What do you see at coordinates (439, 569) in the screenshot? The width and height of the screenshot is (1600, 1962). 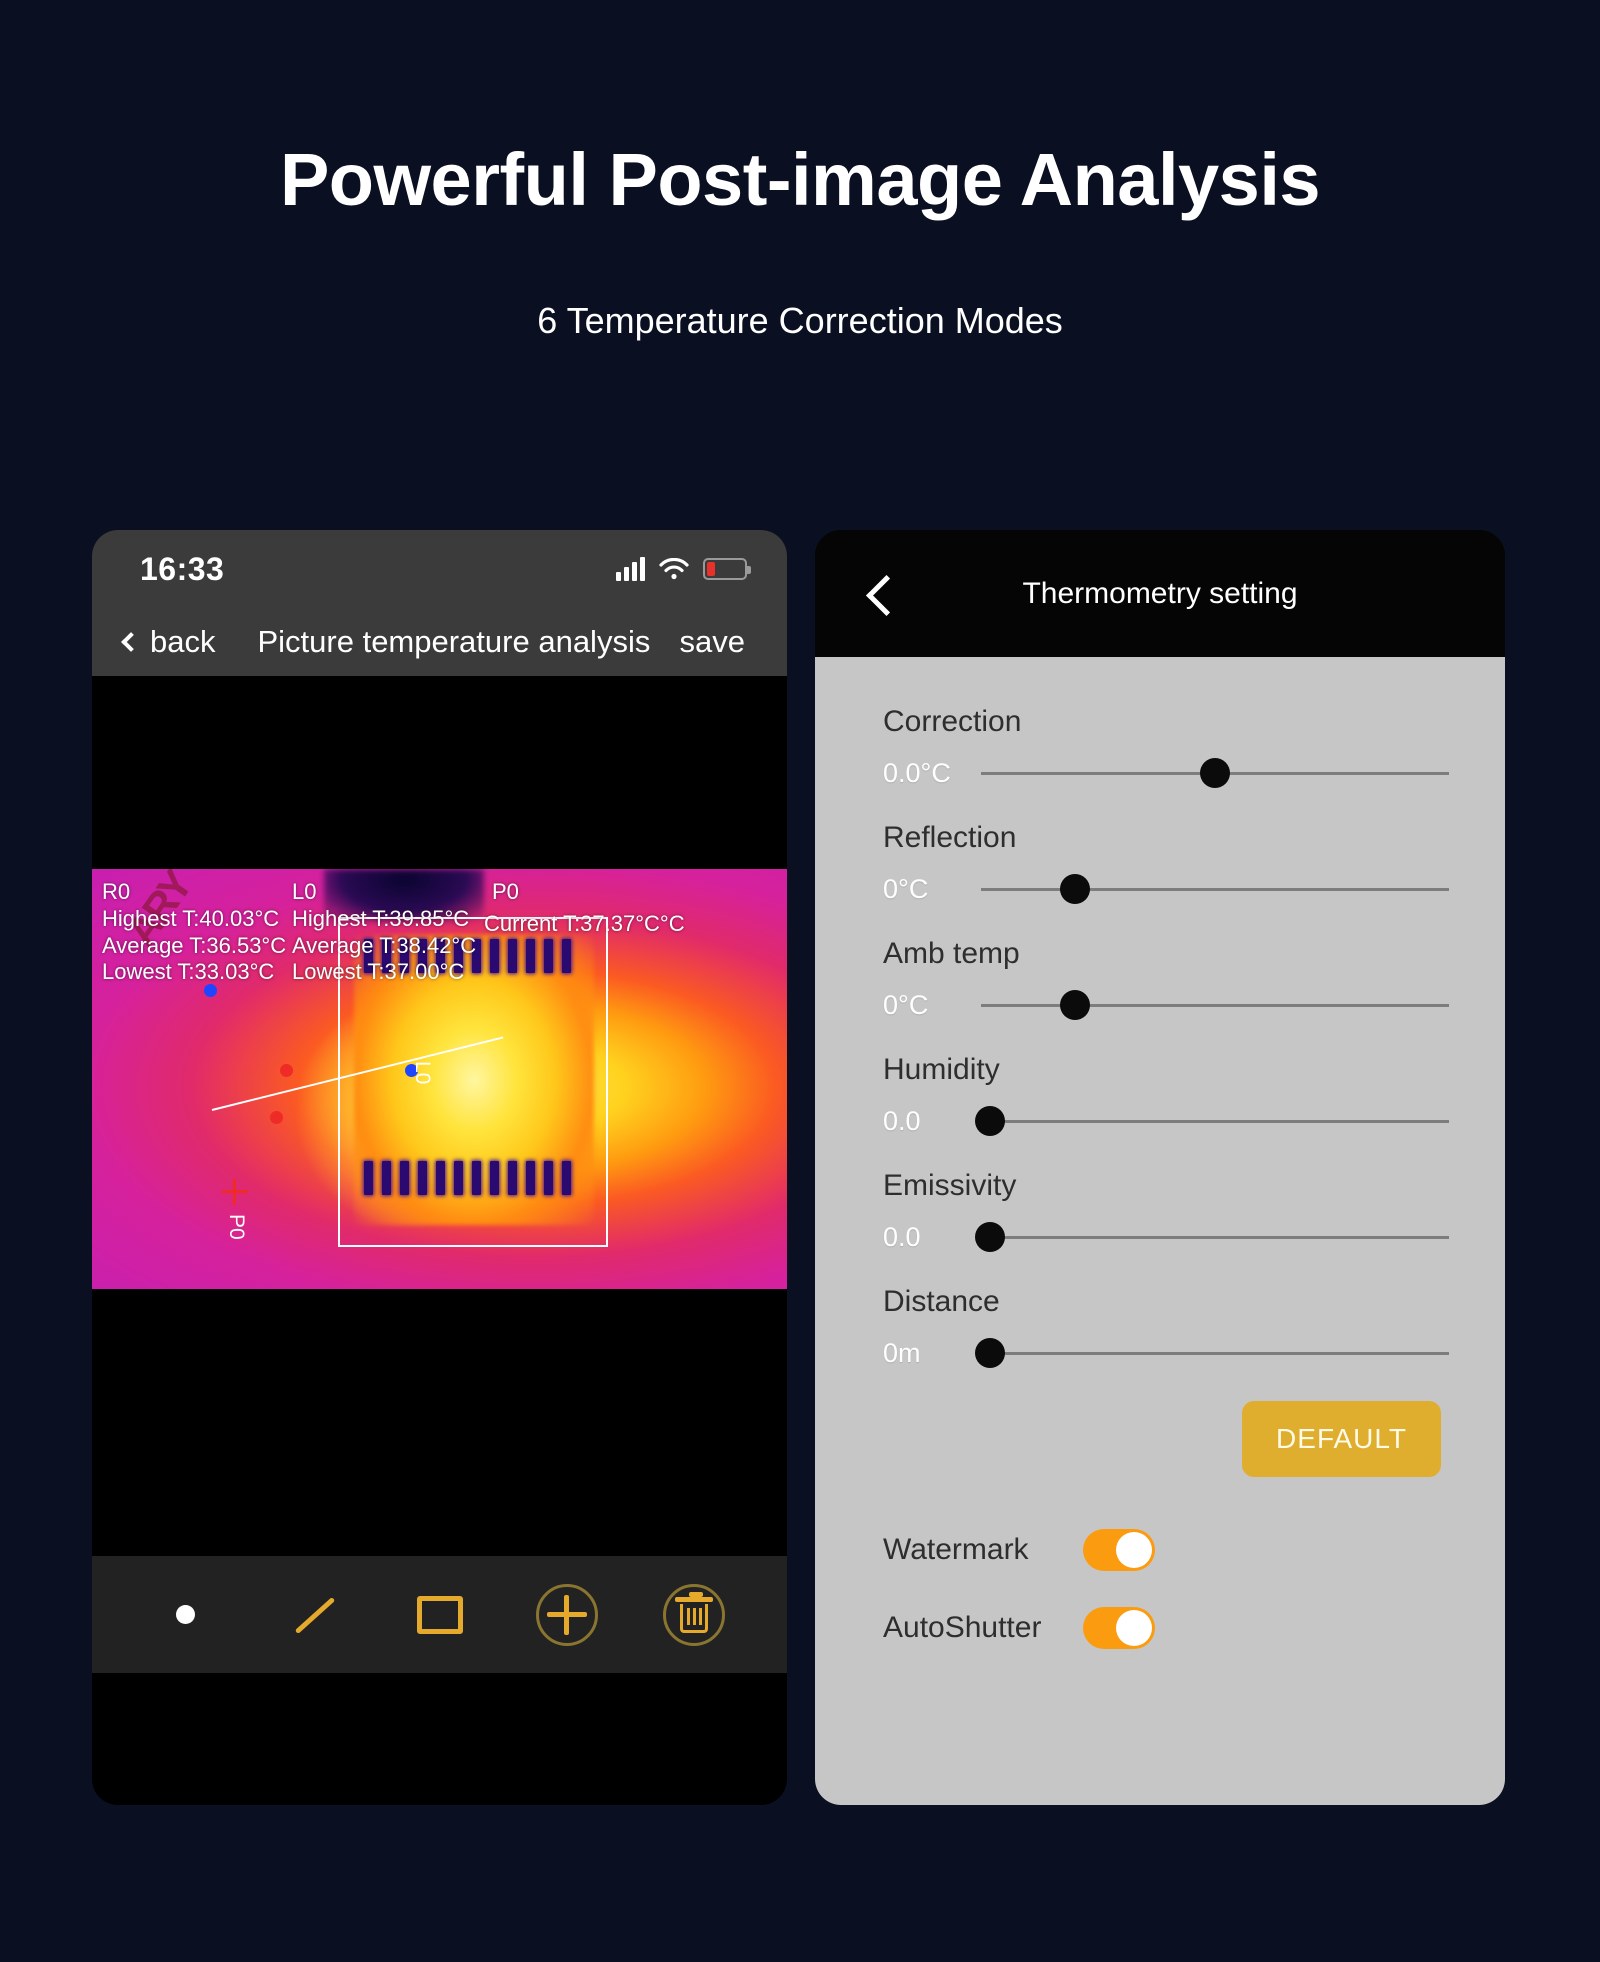 I see `status-bar: 16:33` at bounding box center [439, 569].